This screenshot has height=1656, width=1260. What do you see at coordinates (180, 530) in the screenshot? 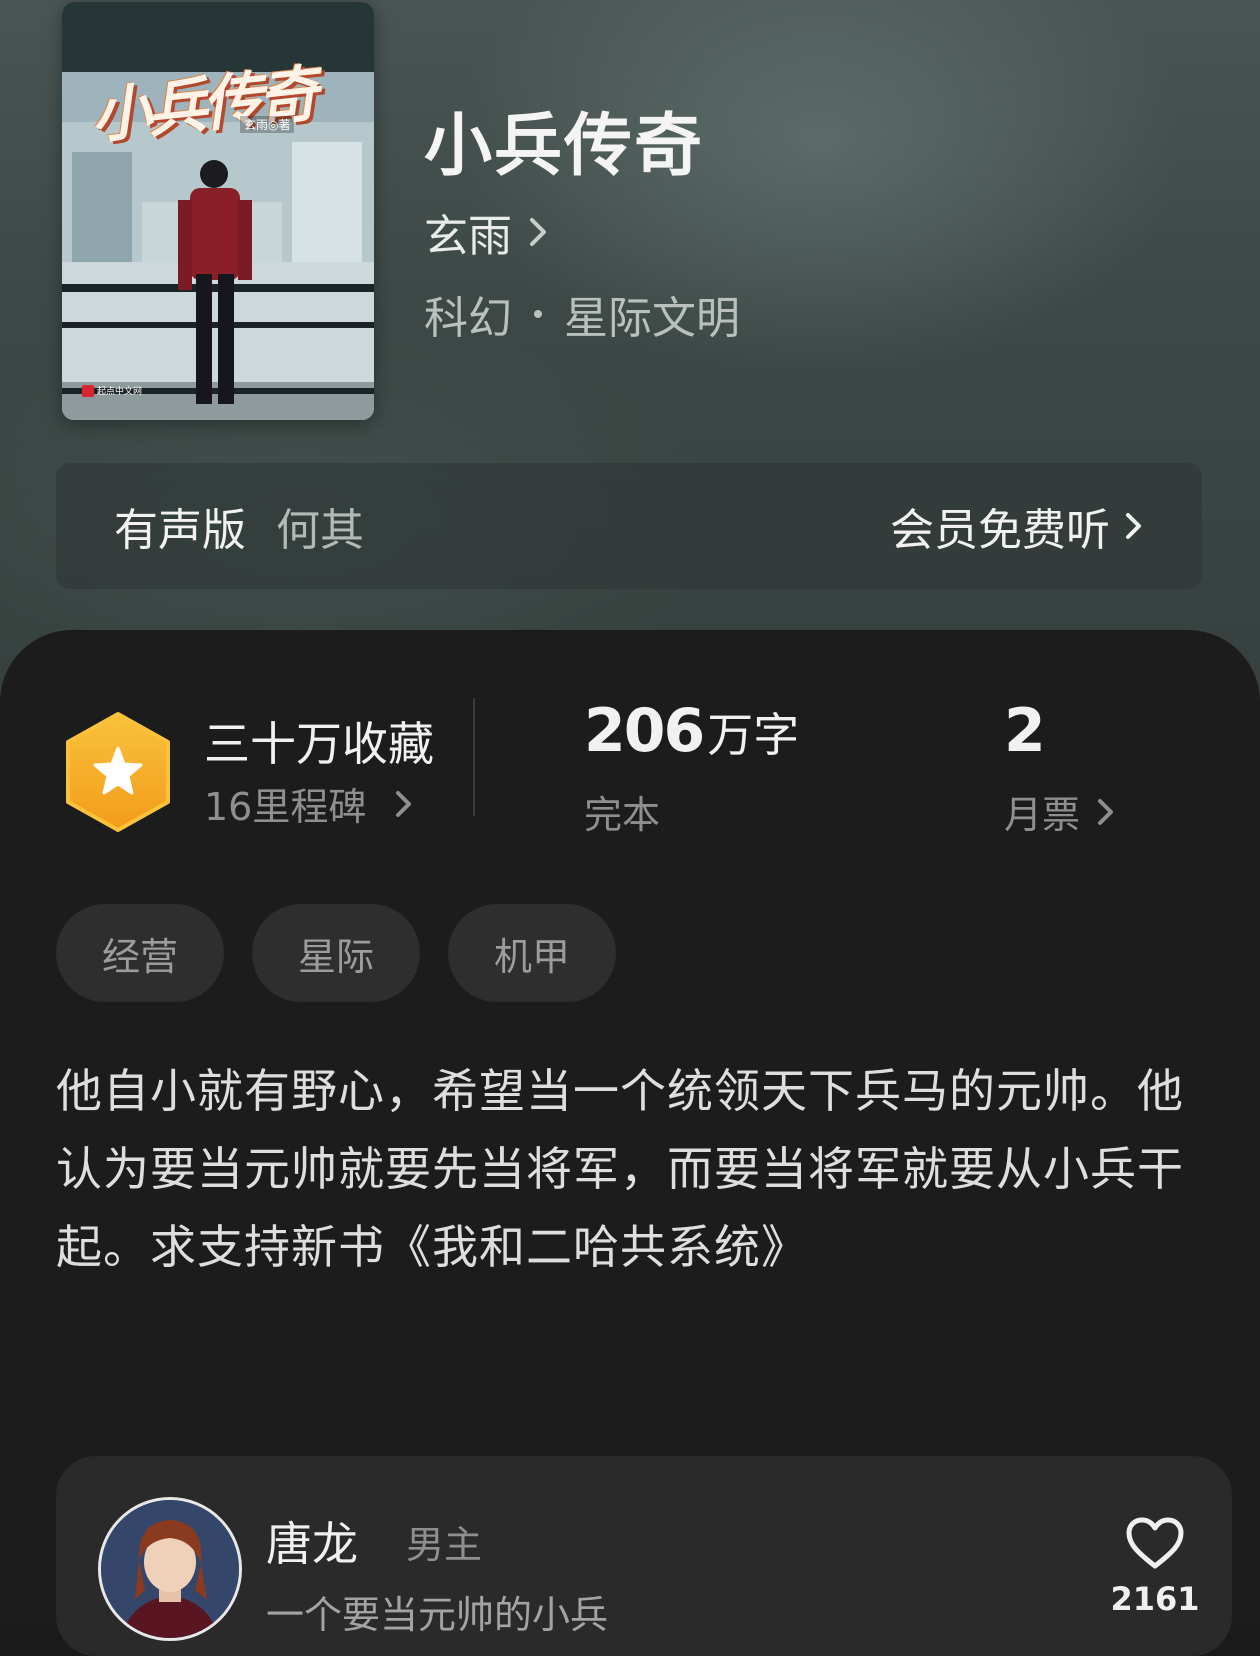
I see `audio-label: 有声版` at bounding box center [180, 530].